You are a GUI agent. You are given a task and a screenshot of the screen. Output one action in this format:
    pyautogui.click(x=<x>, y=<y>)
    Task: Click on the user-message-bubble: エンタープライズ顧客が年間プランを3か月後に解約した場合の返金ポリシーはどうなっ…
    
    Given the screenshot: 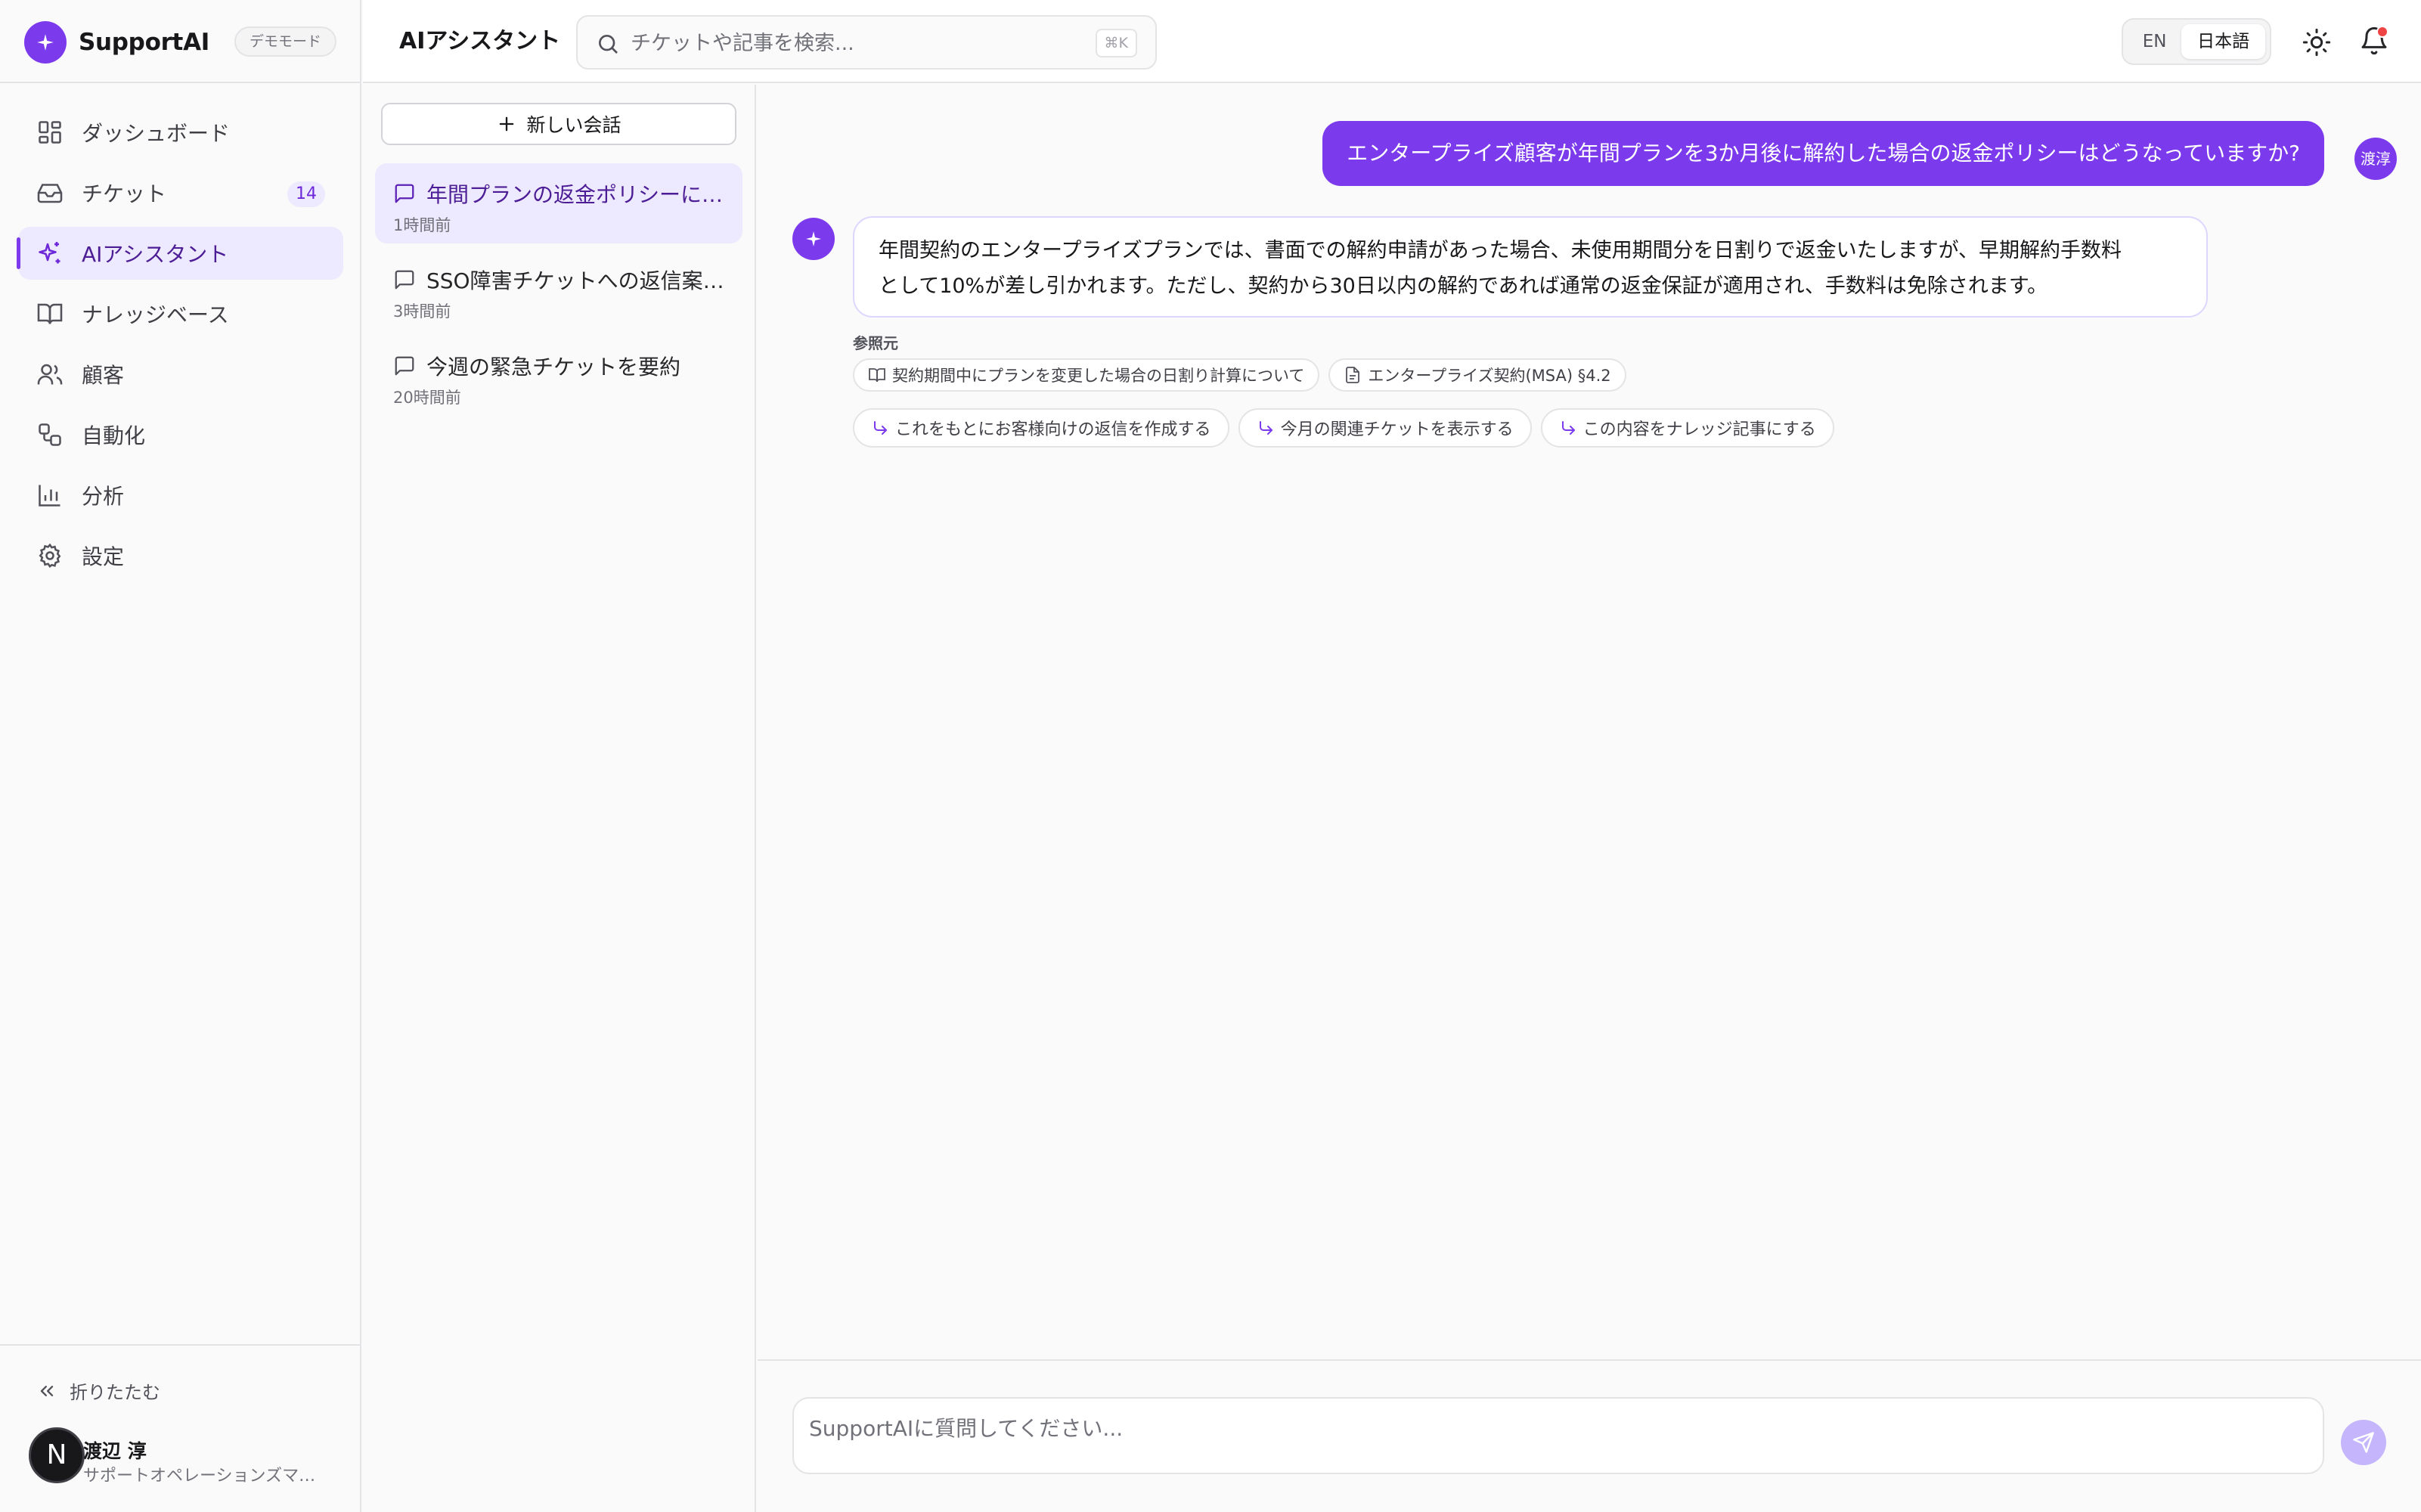 What is the action you would take?
    pyautogui.click(x=1823, y=153)
    